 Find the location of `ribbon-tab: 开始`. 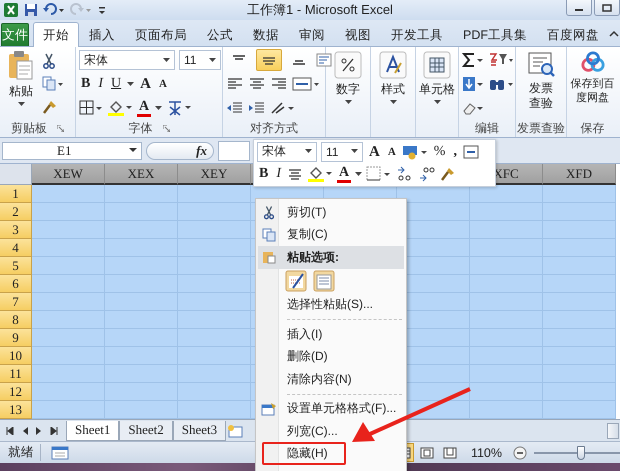

ribbon-tab: 开始 is located at coordinates (56, 34).